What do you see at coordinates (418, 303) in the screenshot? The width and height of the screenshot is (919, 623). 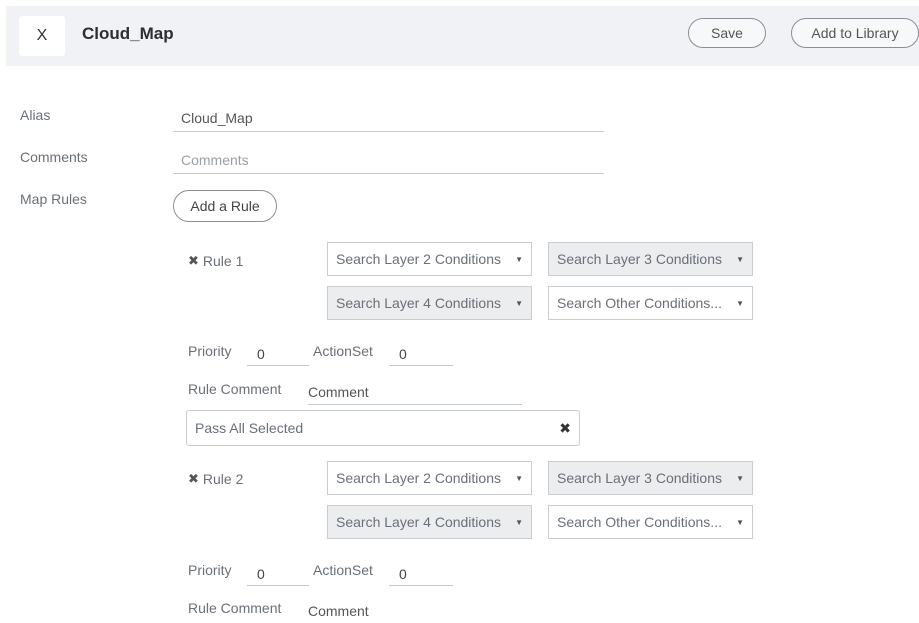 I see `rule-1-layer4-text: Search Layer 4 Conditions` at bounding box center [418, 303].